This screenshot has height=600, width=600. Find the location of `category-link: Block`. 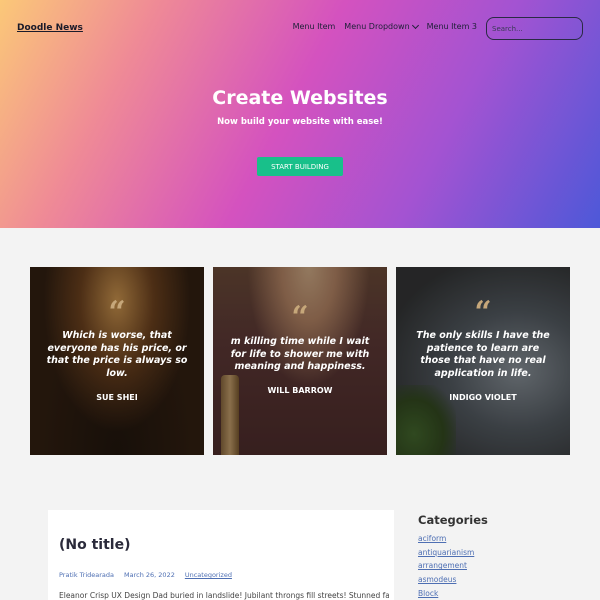

category-link: Block is located at coordinates (453, 593).